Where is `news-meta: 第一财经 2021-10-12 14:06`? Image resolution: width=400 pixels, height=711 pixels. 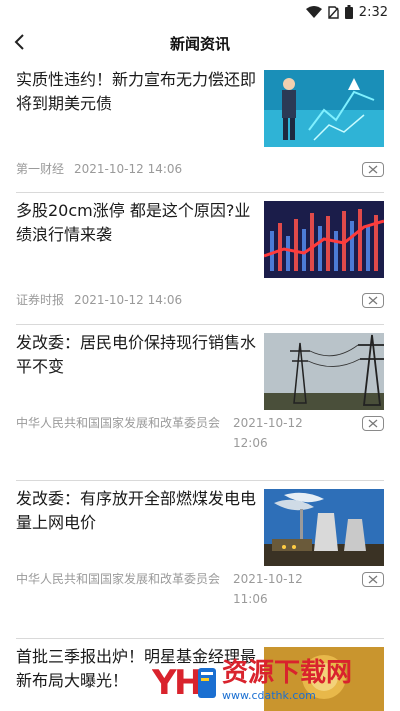 news-meta: 第一财经 2021-10-12 14:06 is located at coordinates (99, 169).